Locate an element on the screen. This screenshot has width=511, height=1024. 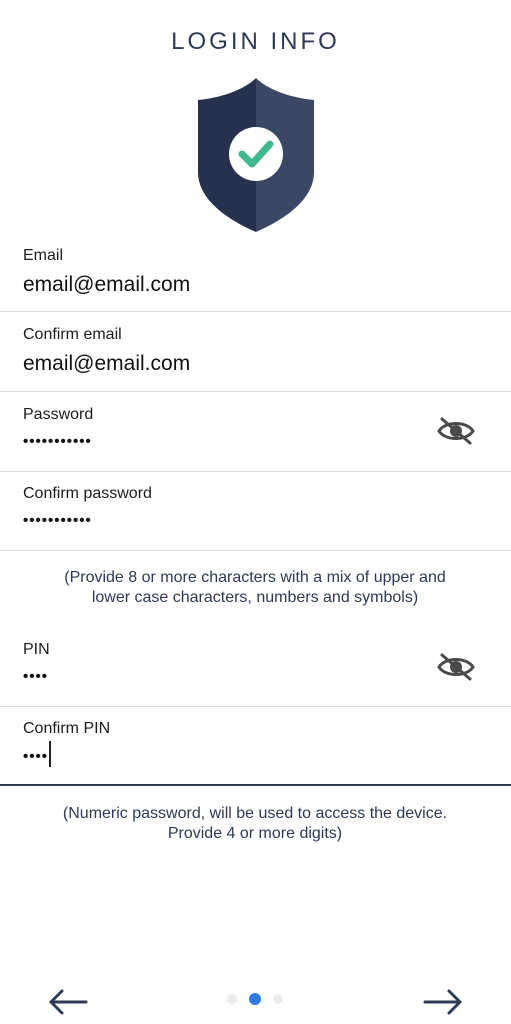
pin-value: •••• is located at coordinates (36, 676).